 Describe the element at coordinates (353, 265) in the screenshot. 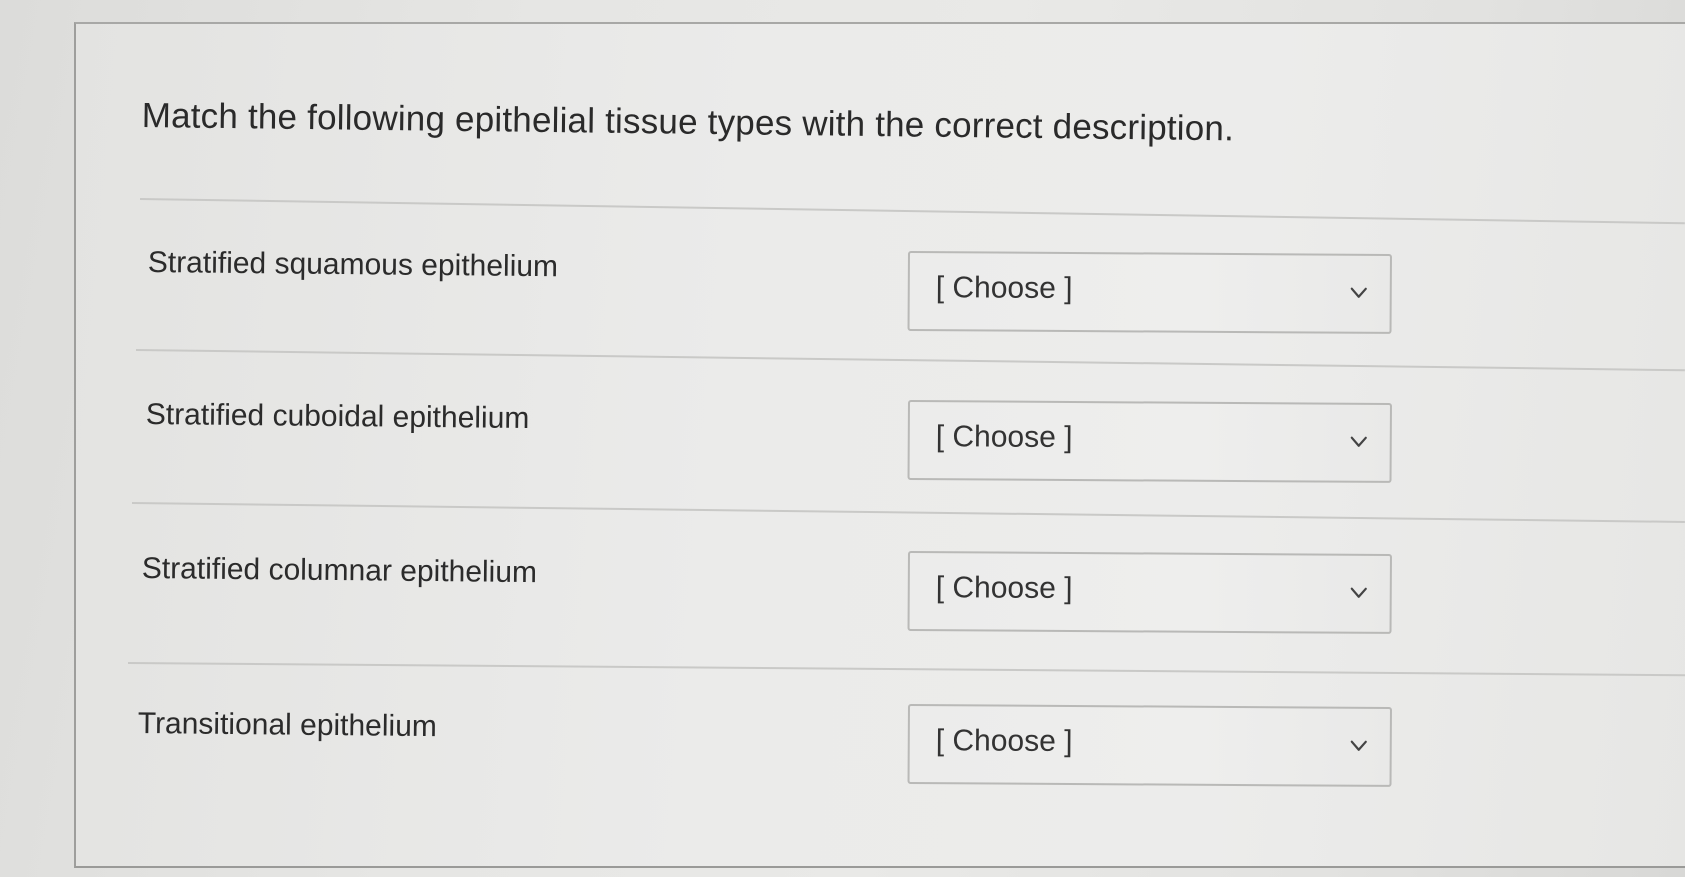

I see `term-label: Stratified squamous epithelium` at that location.